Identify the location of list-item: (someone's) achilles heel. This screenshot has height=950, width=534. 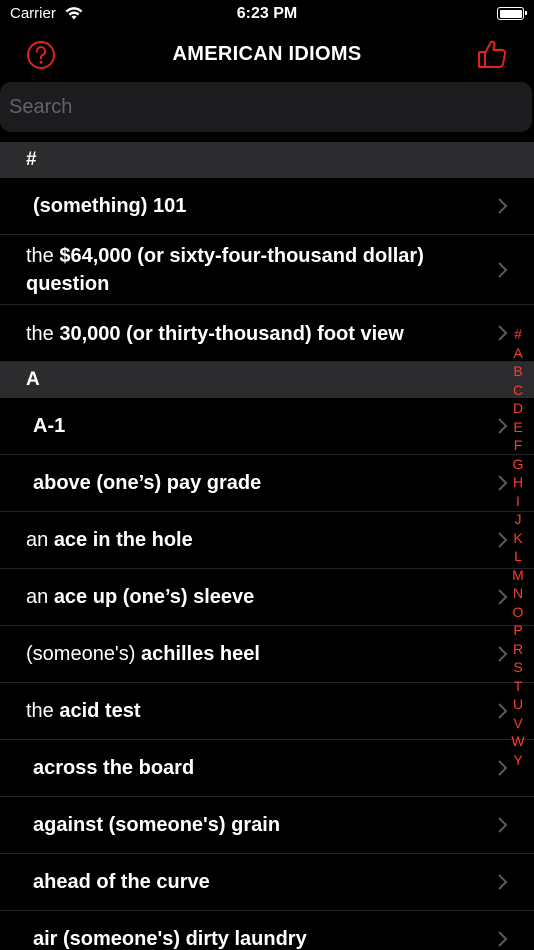
(267, 654).